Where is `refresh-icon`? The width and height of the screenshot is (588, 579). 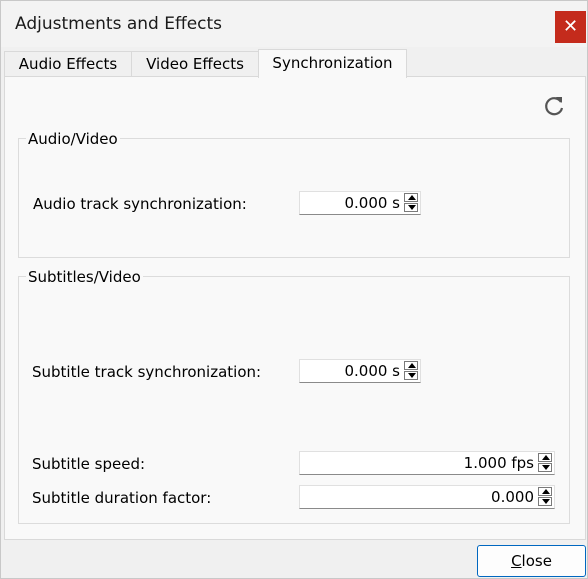 refresh-icon is located at coordinates (554, 106).